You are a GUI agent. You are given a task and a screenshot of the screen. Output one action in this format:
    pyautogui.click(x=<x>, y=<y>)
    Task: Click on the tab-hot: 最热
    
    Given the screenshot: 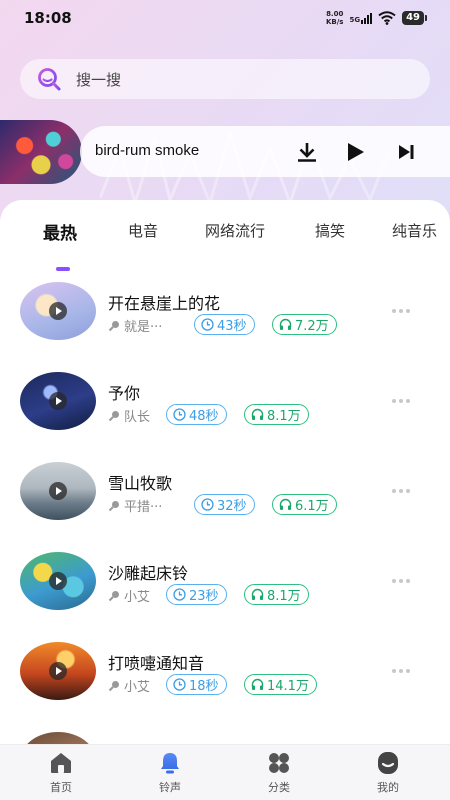 What is the action you would take?
    pyautogui.click(x=60, y=231)
    